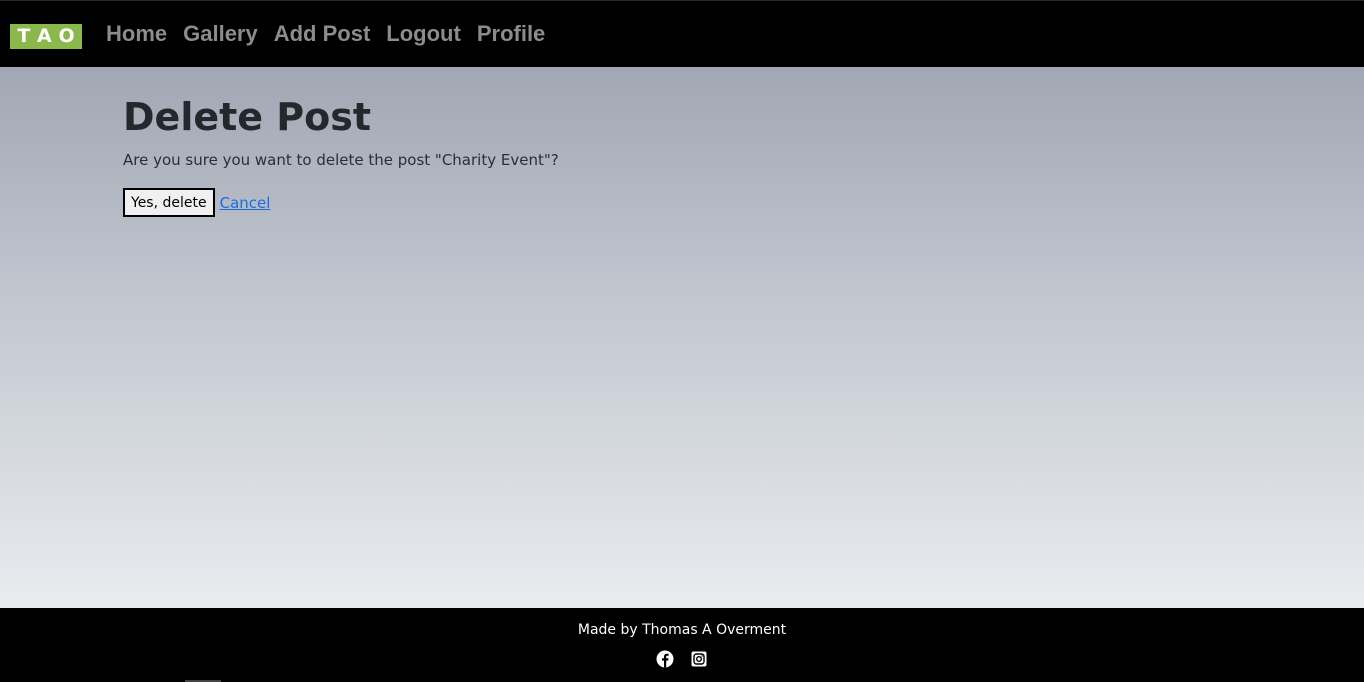 The height and width of the screenshot is (682, 1364). I want to click on page-title: Delete Post, so click(247, 117).